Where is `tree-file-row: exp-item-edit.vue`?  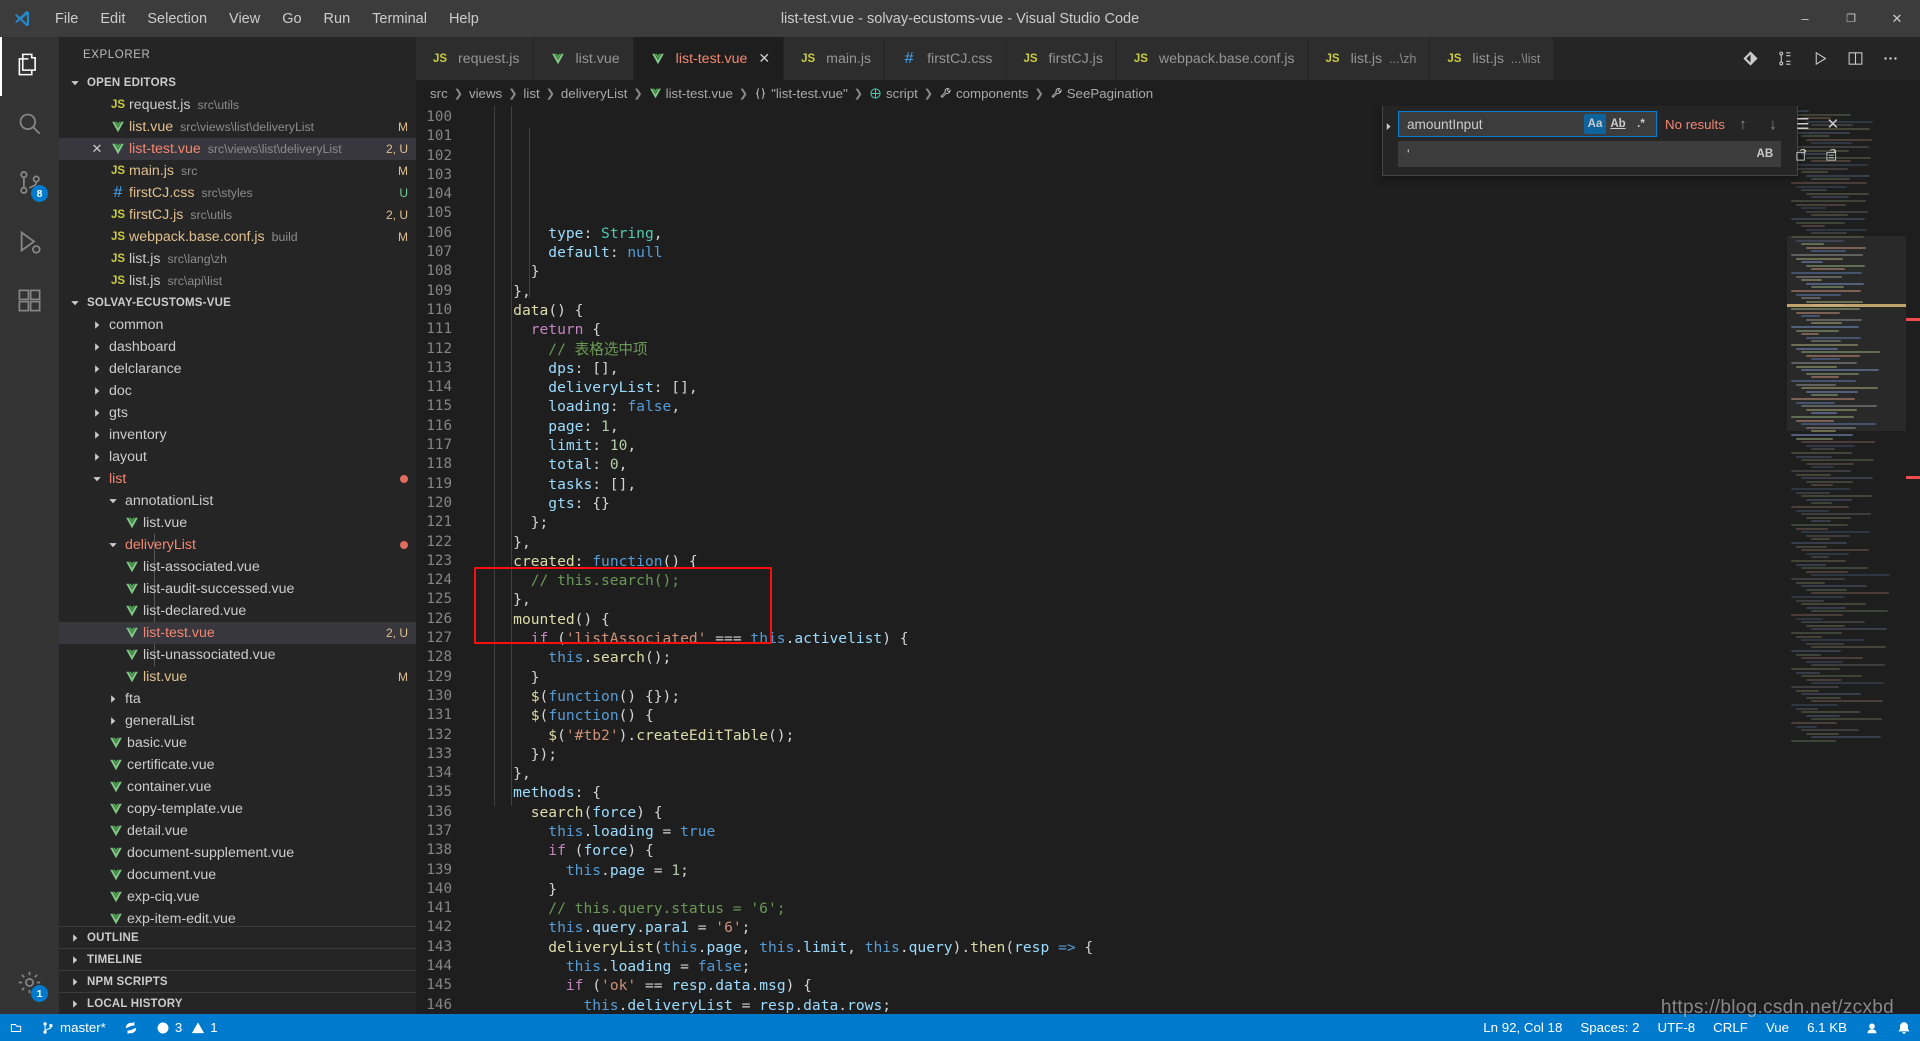
tree-file-row: exp-item-edit.vue is located at coordinates (237, 917).